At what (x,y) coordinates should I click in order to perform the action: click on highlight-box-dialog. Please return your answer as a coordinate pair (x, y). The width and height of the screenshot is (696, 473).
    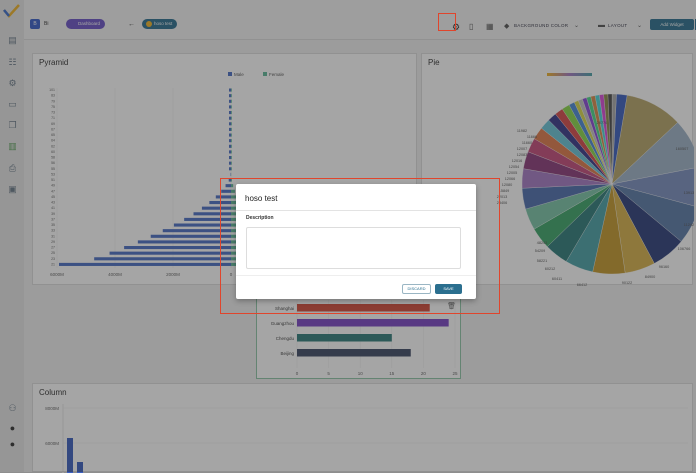
    Looking at the image, I should click on (360, 246).